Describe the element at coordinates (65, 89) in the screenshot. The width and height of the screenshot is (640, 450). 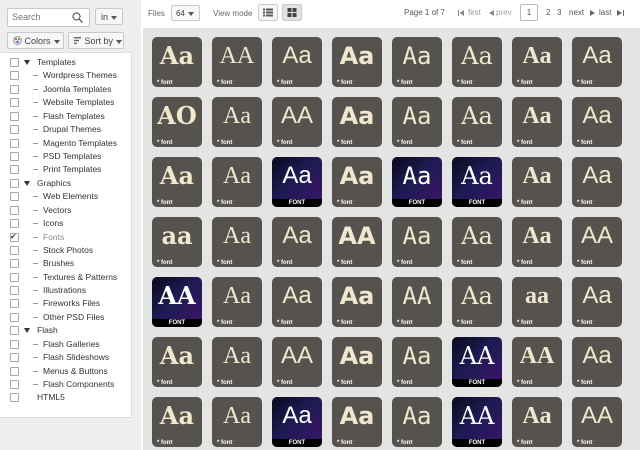
I see `tree-item: Joomla Templates` at that location.